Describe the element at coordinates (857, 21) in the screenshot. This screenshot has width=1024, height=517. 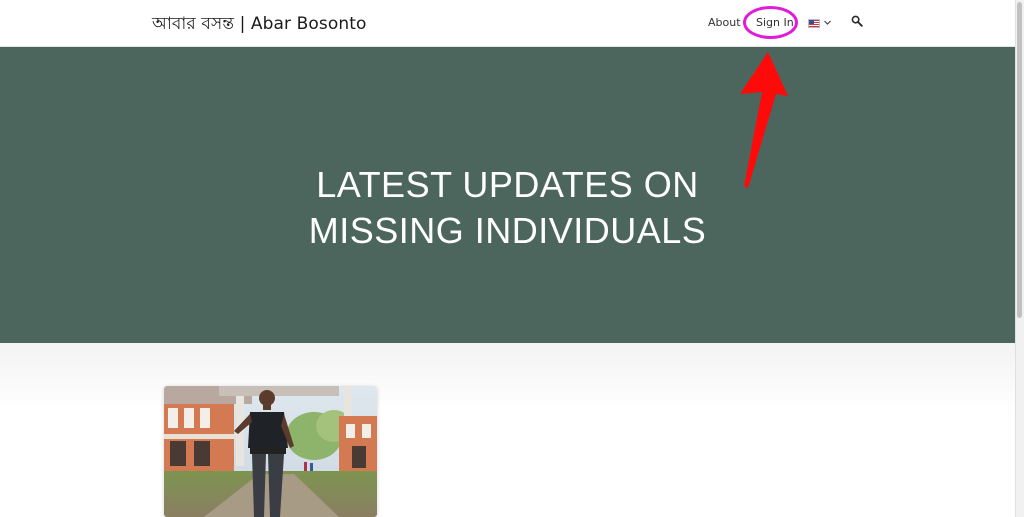
I see `search-icon` at that location.